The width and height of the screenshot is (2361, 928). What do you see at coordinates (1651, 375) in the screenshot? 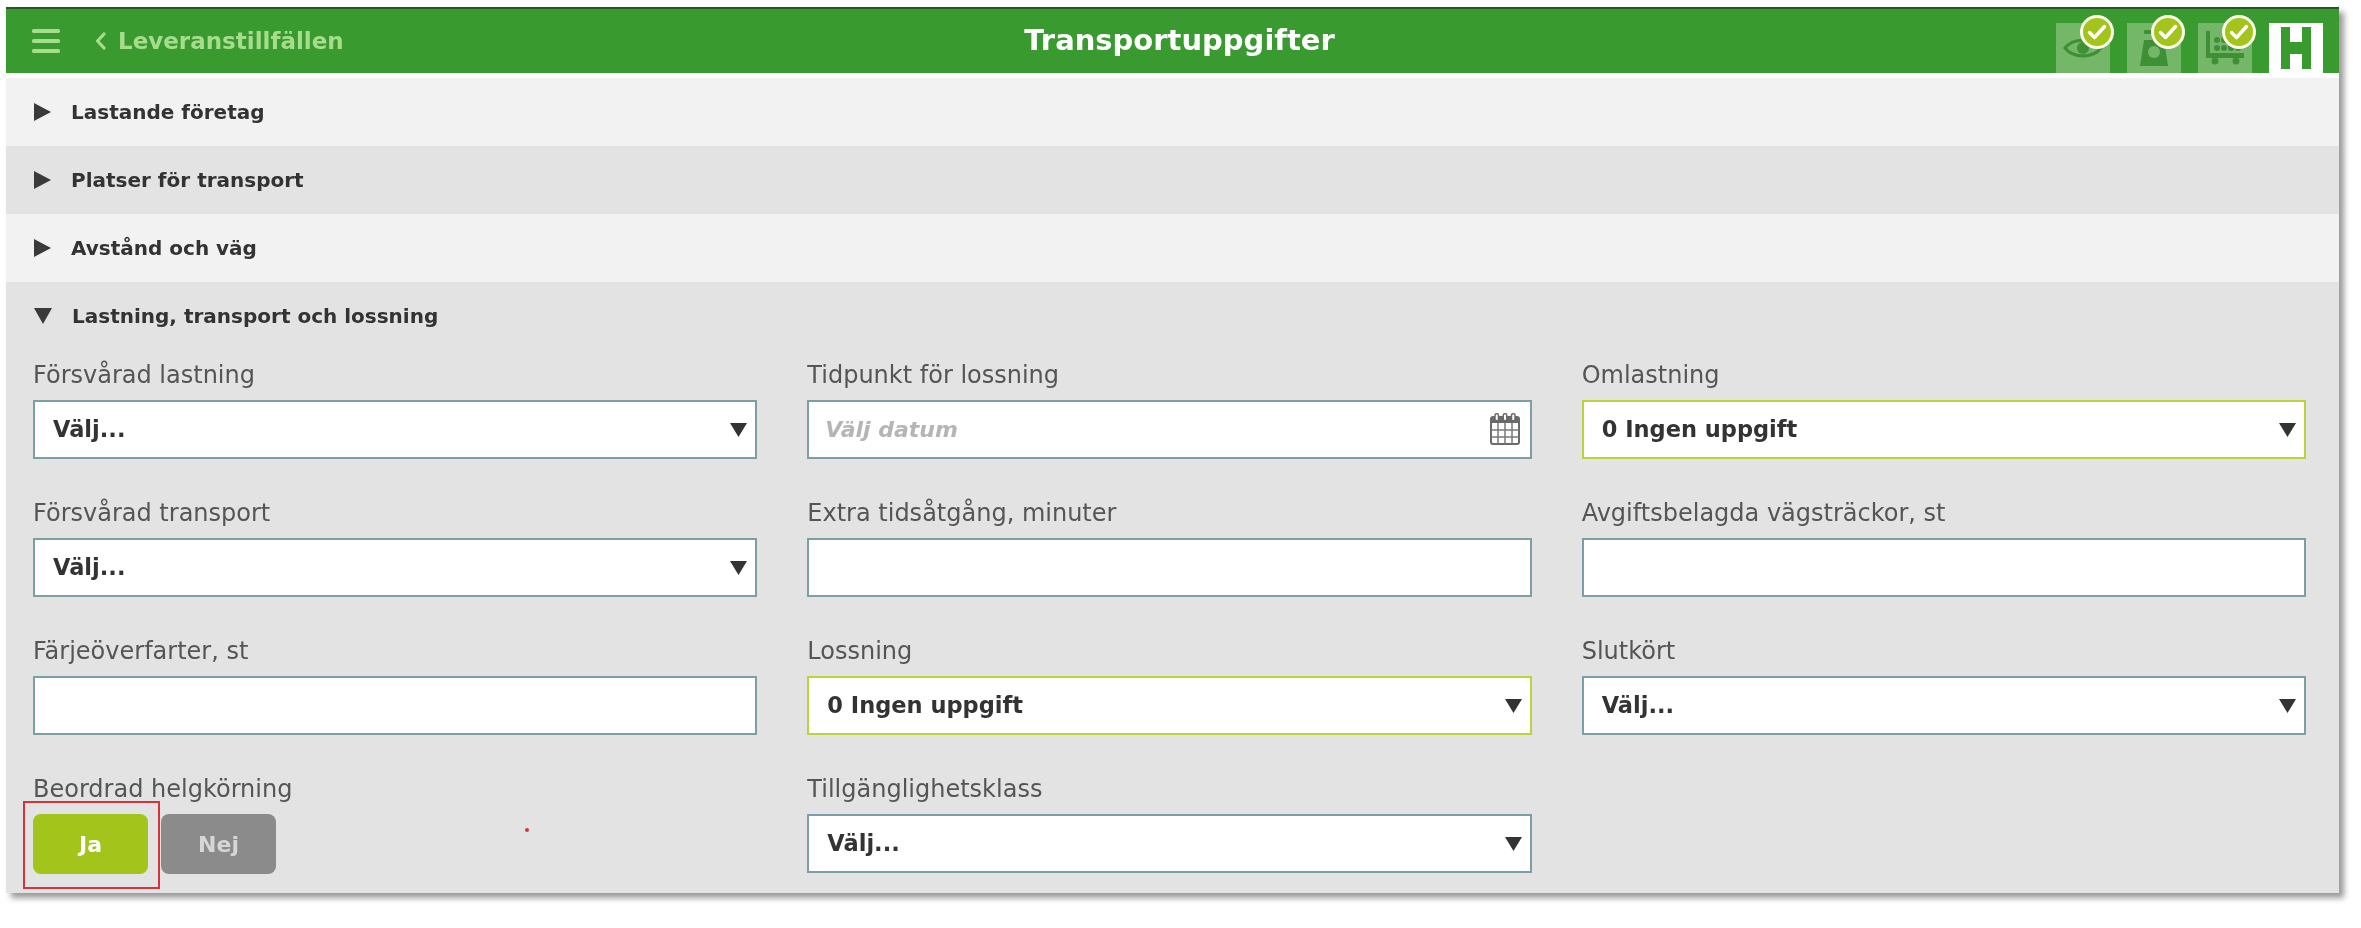
I see `field-label: Omlastning` at bounding box center [1651, 375].